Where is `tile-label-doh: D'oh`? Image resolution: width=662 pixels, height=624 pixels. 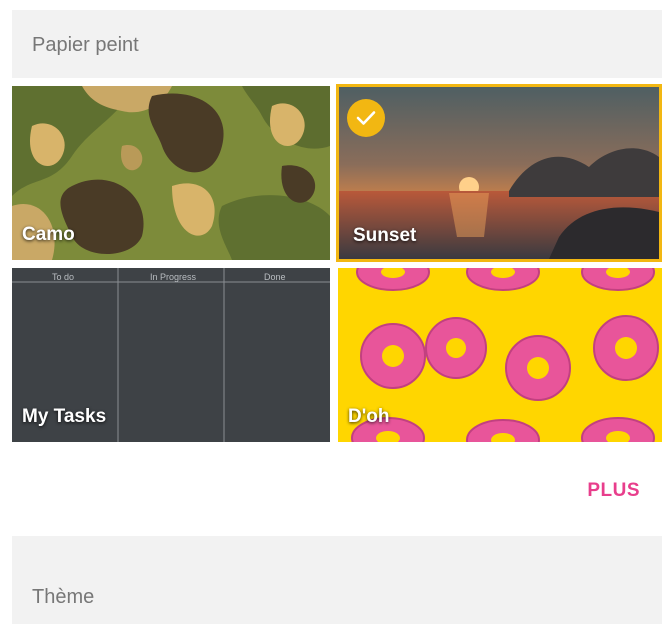 tile-label-doh: D'oh is located at coordinates (369, 416).